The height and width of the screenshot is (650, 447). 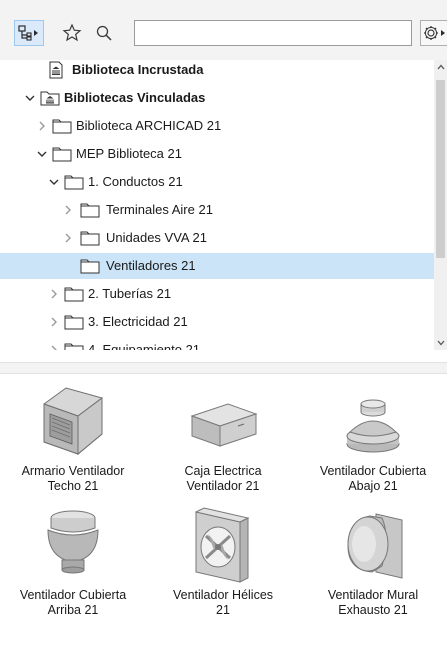 What do you see at coordinates (73, 471) in the screenshot?
I see `caption-line: Armario Ventilador` at bounding box center [73, 471].